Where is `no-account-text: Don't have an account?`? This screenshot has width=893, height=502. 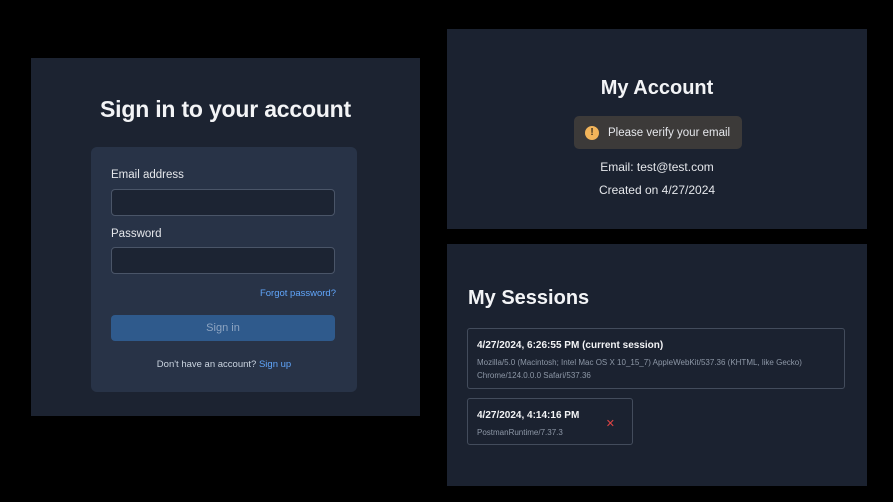
no-account-text: Don't have an account? is located at coordinates (206, 364).